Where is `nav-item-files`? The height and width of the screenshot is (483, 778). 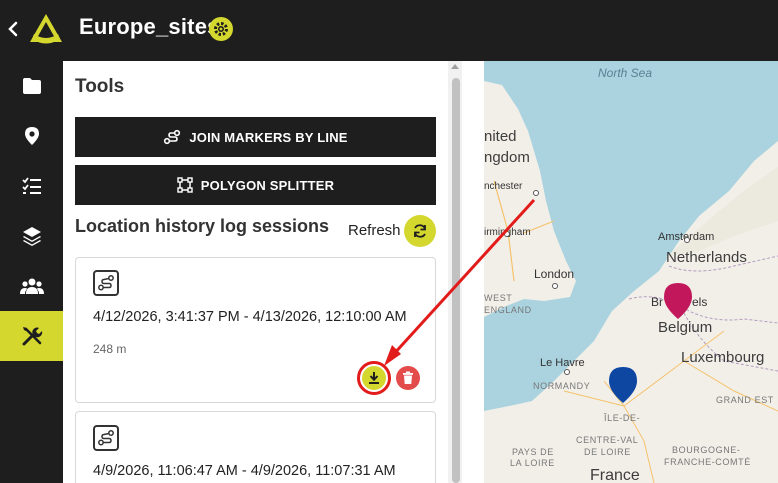 nav-item-files is located at coordinates (31, 86).